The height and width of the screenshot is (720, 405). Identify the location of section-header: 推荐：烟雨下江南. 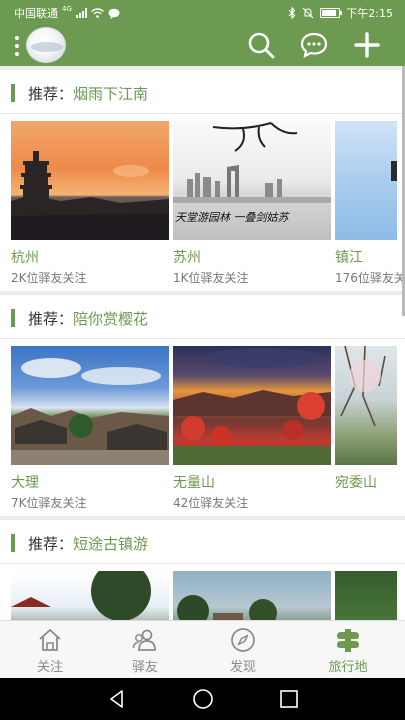
(202, 92).